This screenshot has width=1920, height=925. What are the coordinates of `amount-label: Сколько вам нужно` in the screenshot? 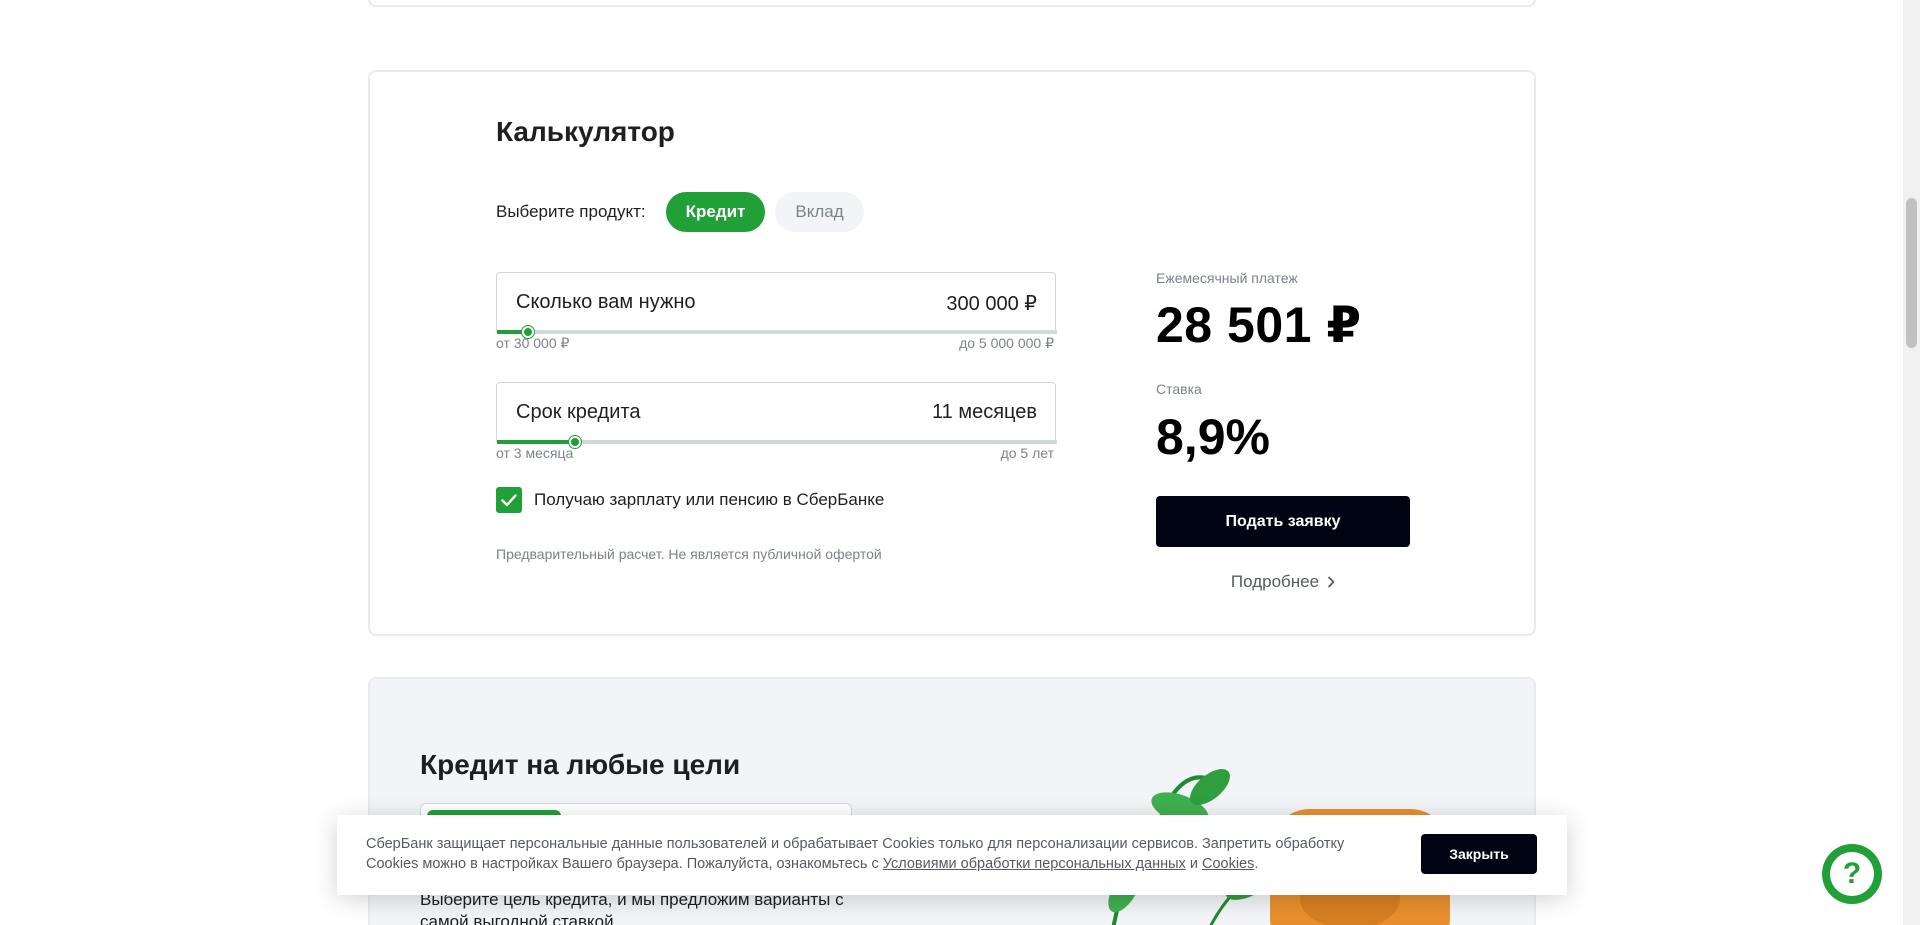 It's located at (606, 302).